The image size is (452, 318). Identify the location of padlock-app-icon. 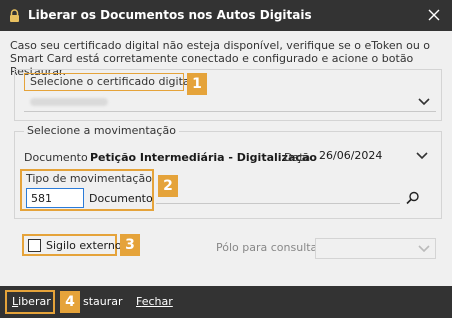
(14, 15).